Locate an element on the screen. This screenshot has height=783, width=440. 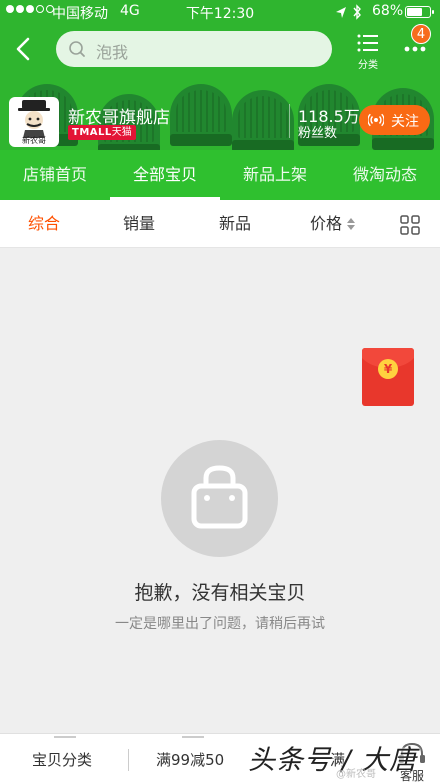
bluetooth-icon is located at coordinates (357, 12).